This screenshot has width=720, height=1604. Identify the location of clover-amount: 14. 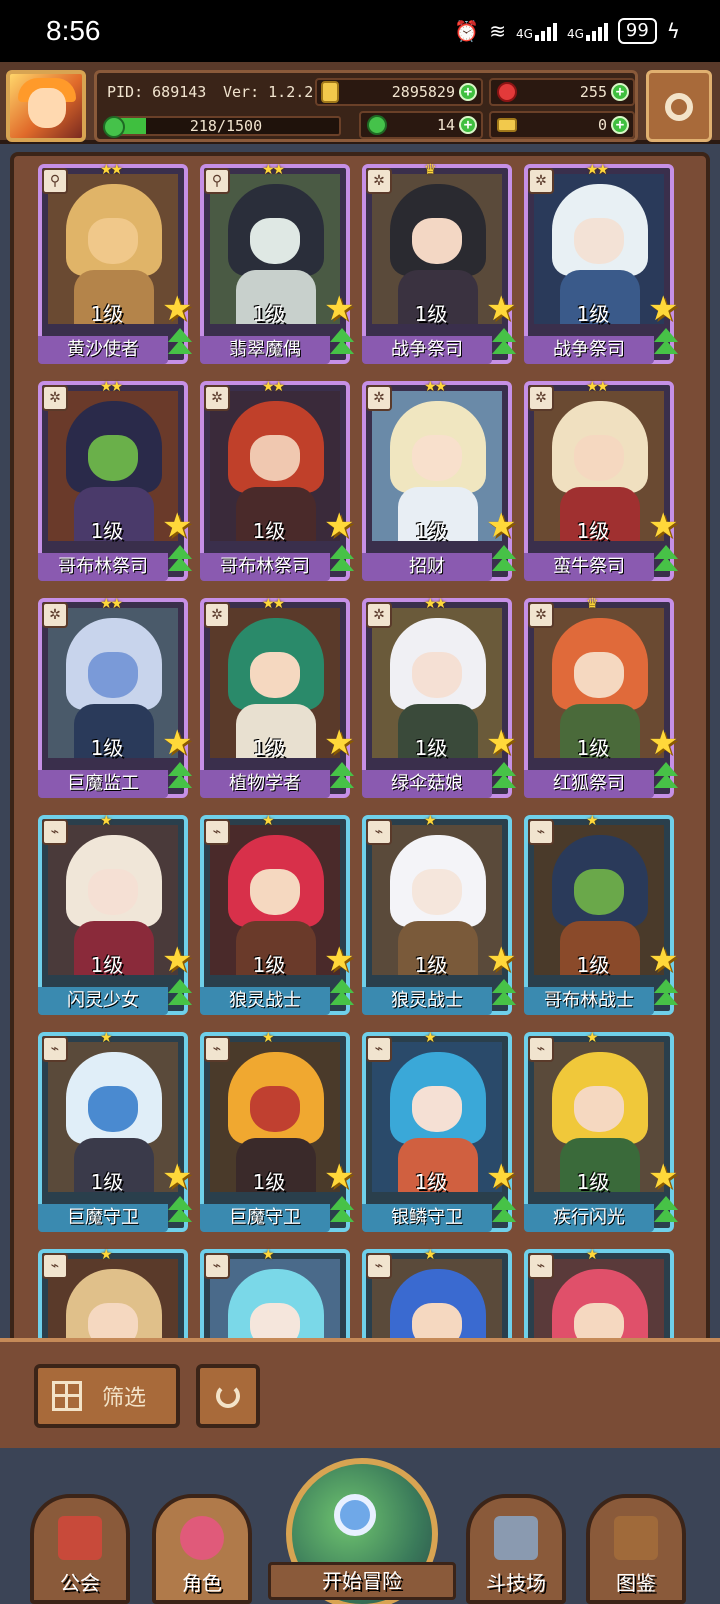
(445, 125).